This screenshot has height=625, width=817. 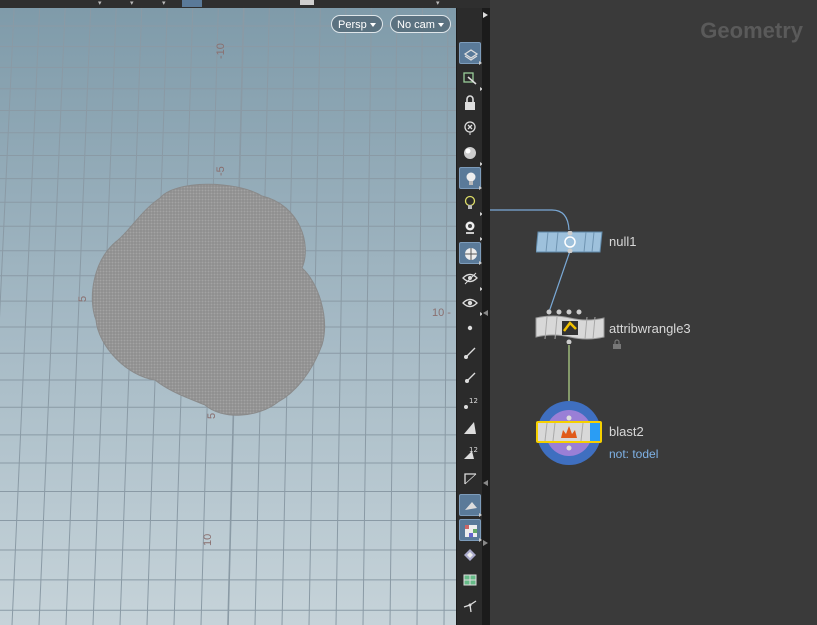 I want to click on mesh-icon, so click(x=470, y=580).